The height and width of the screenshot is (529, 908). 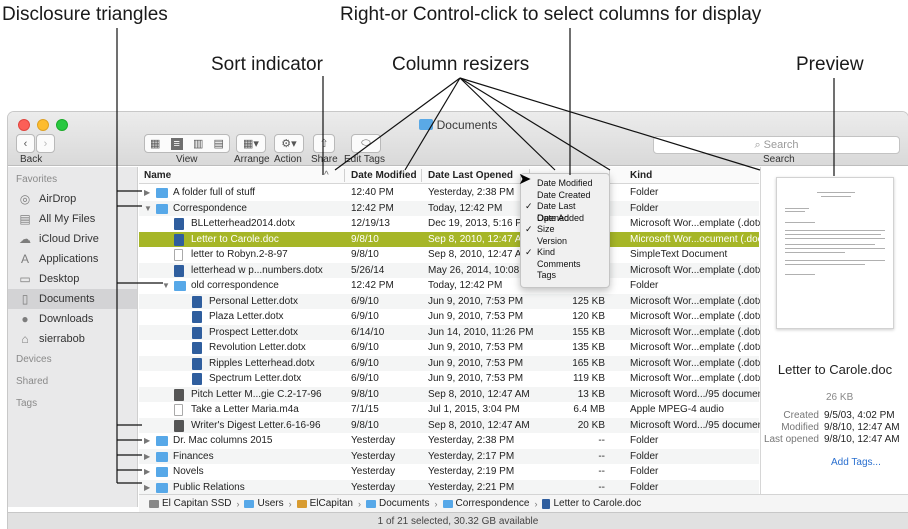 I want to click on menu-item-size: ✓ Size, so click(x=565, y=230).